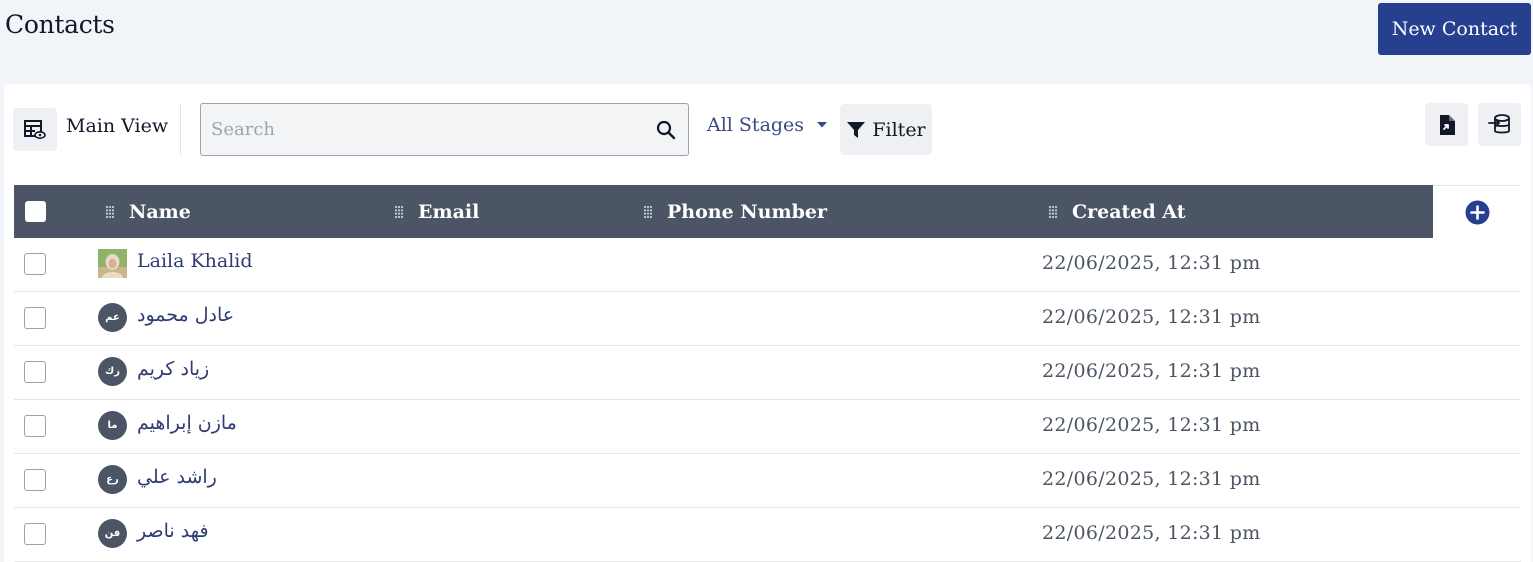 Image resolution: width=1533 pixels, height=562 pixels. I want to click on filter-button: Filter, so click(886, 129).